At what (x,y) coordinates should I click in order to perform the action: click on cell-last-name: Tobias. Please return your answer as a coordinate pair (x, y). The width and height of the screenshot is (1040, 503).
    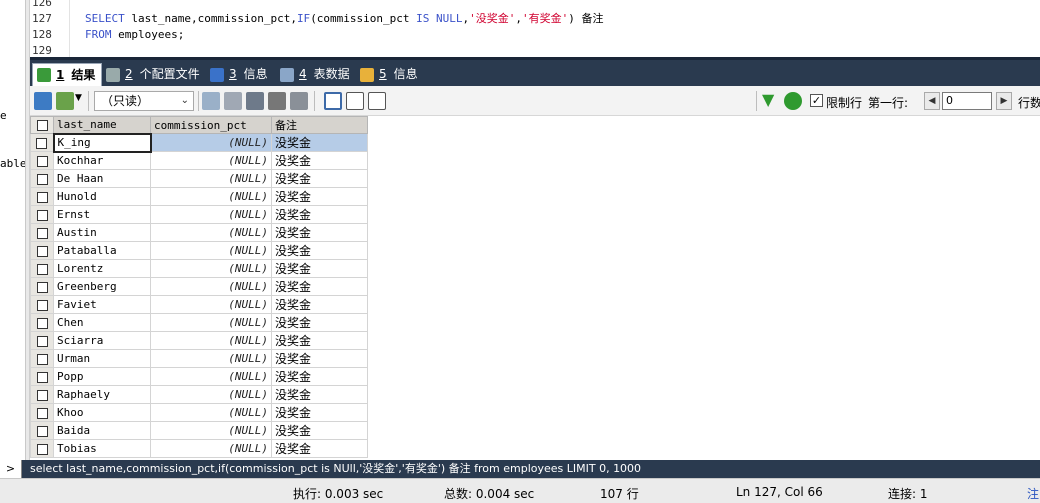
    Looking at the image, I should click on (102, 448).